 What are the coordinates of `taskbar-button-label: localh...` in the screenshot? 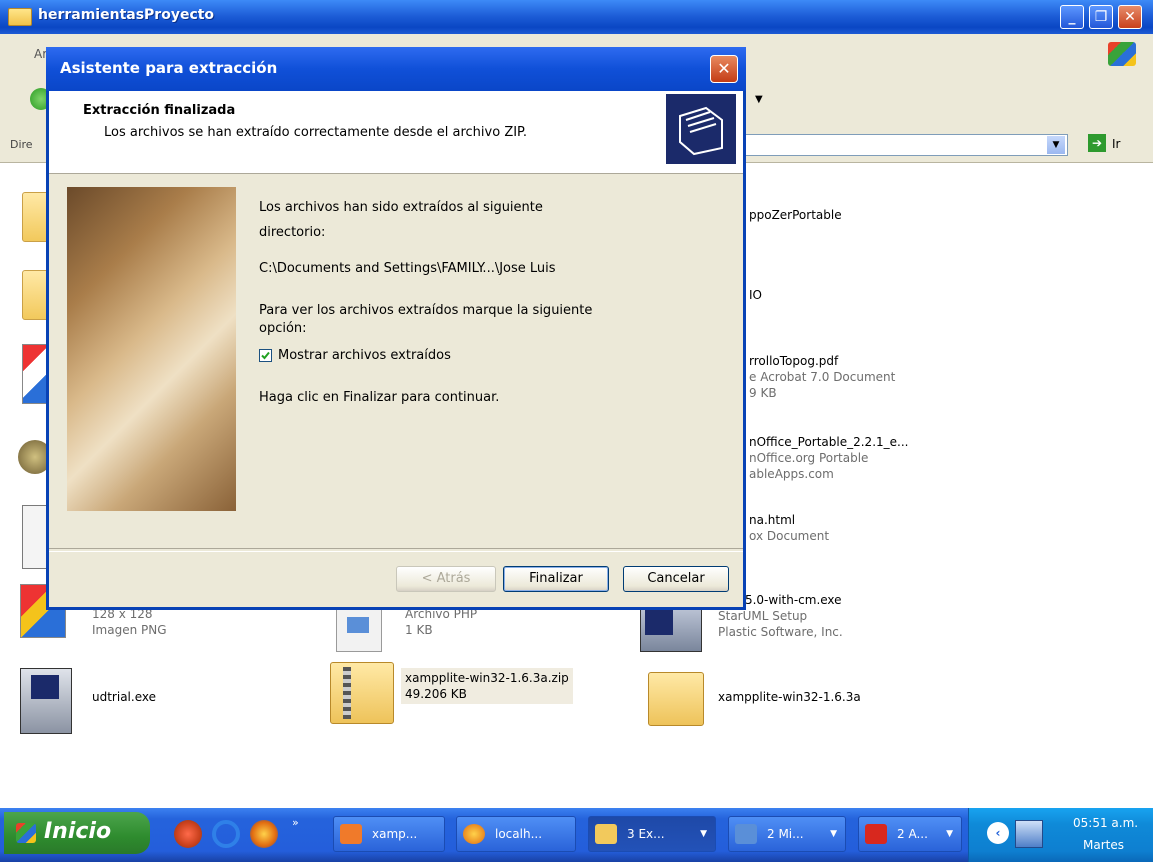 It's located at (519, 834).